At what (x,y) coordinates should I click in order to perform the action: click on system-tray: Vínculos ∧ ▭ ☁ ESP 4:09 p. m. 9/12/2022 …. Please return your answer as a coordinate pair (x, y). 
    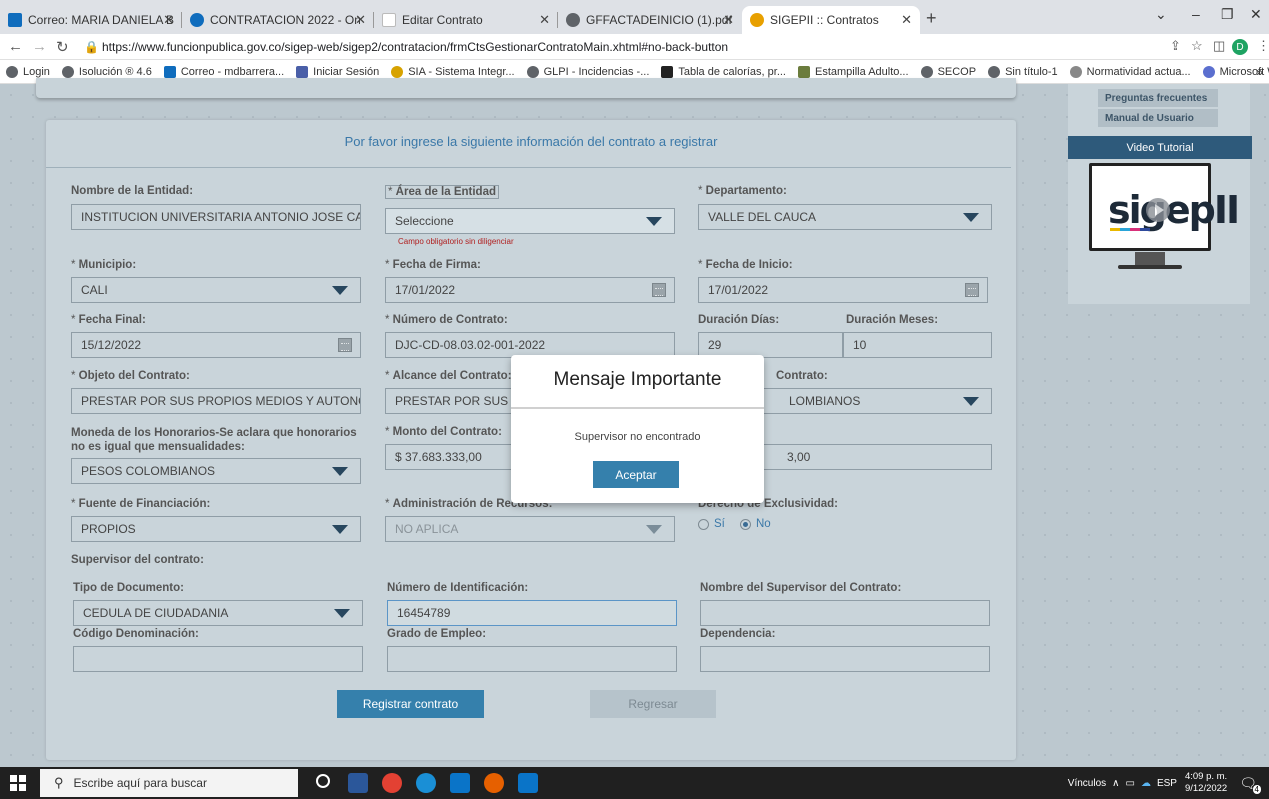
    Looking at the image, I should click on (1164, 783).